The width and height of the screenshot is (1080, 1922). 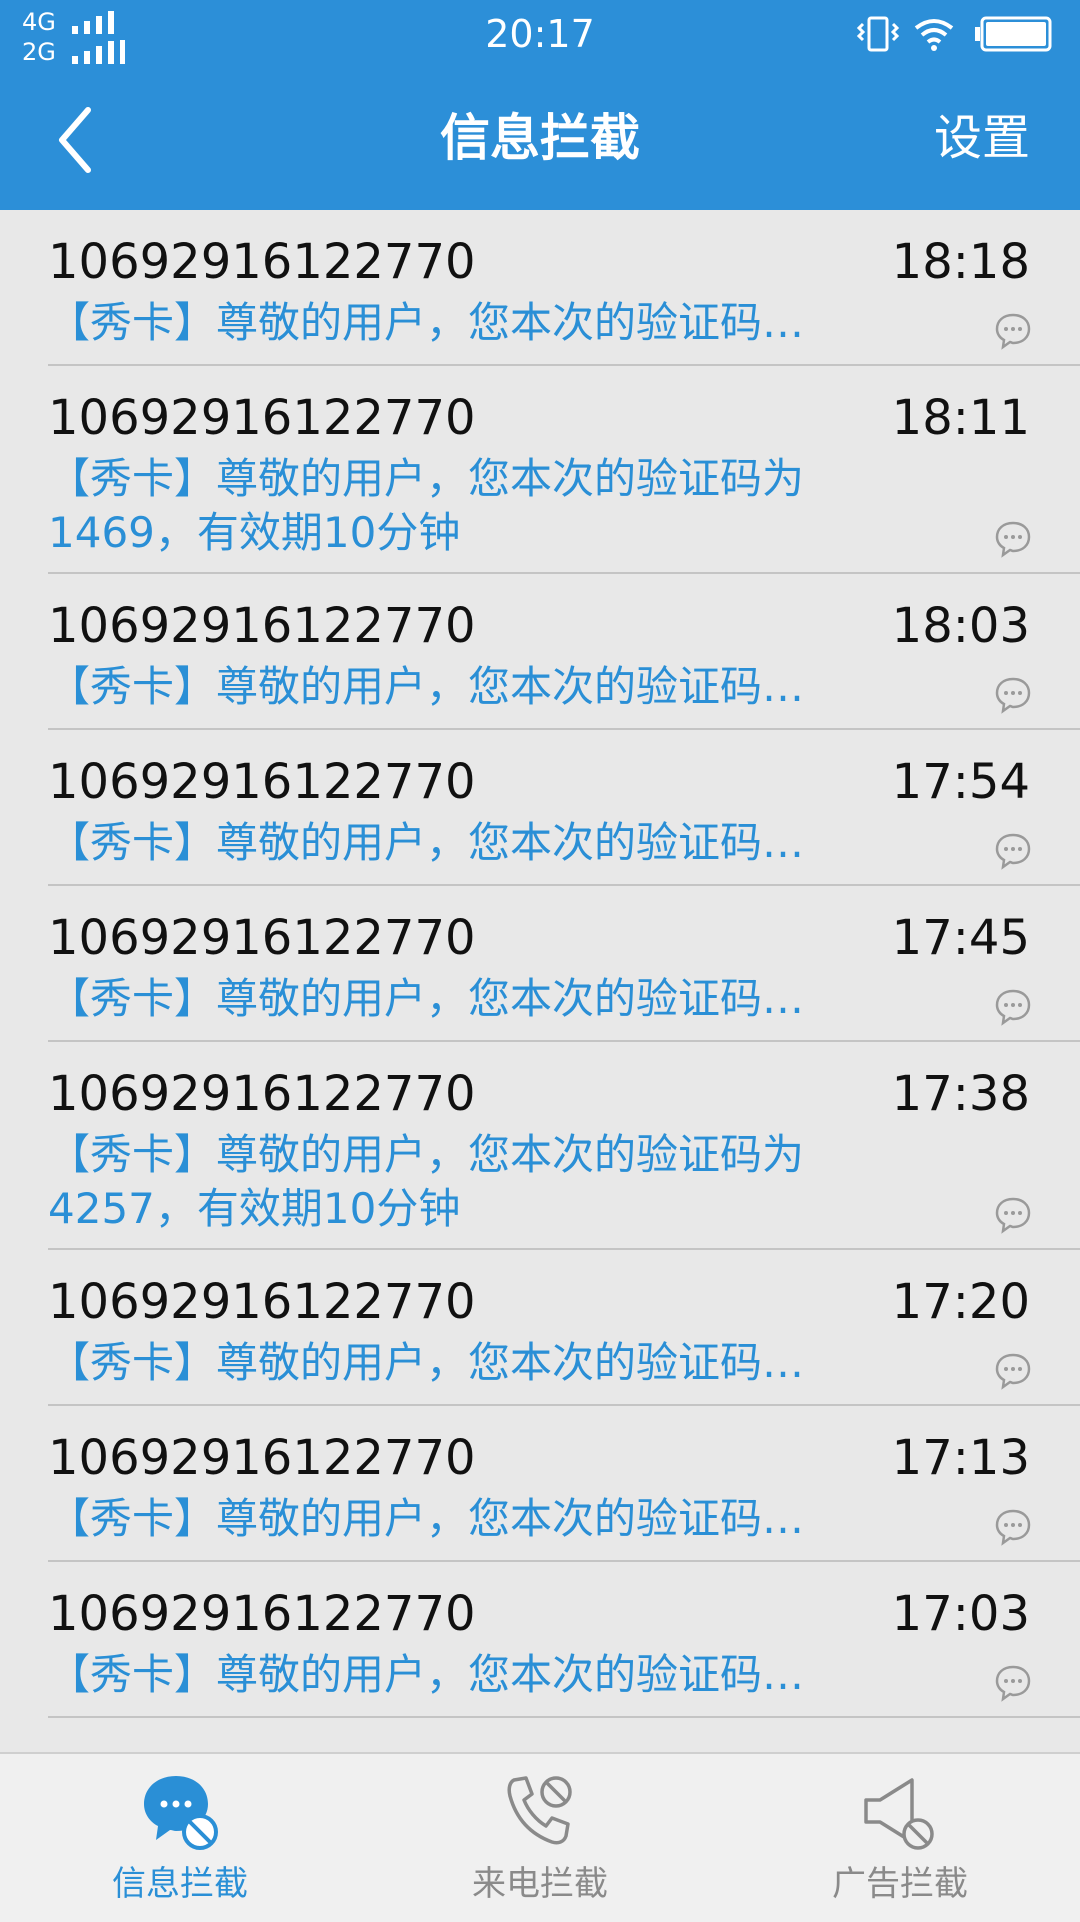 I want to click on battery-icon, so click(x=1013, y=34).